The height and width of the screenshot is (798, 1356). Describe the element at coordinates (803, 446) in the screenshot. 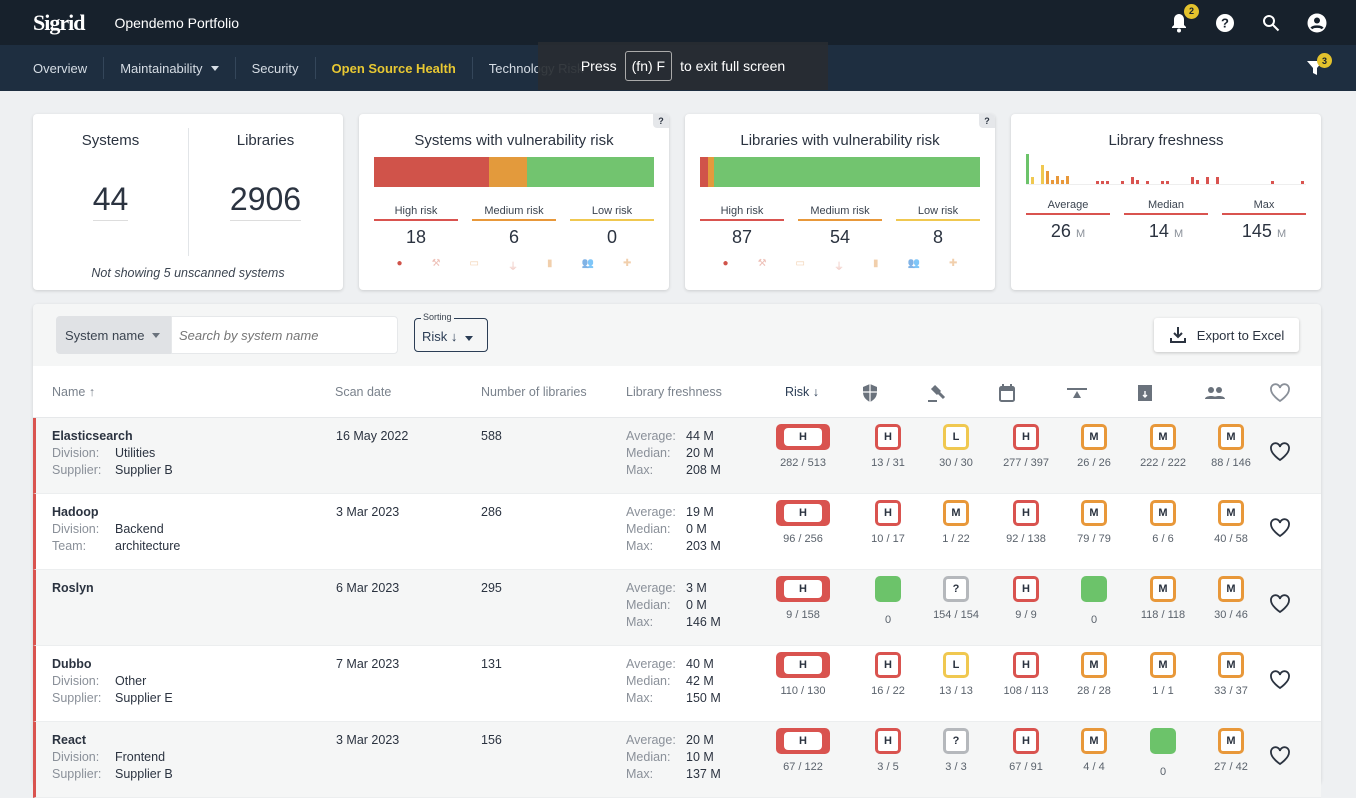

I see `overall-risk: H 282 / 513` at that location.